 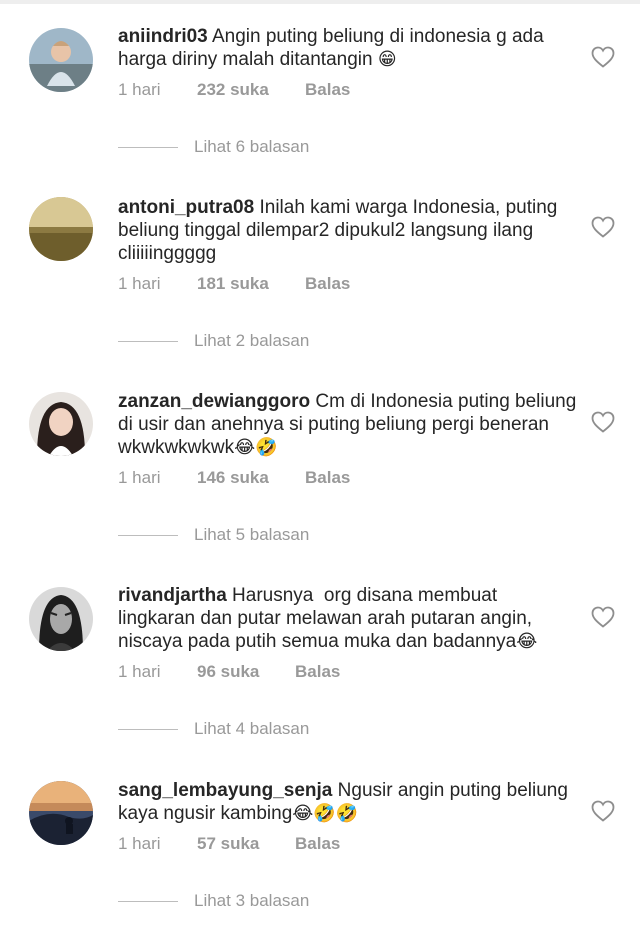 What do you see at coordinates (228, 672) in the screenshot?
I see `comment-likes: 96 suka` at bounding box center [228, 672].